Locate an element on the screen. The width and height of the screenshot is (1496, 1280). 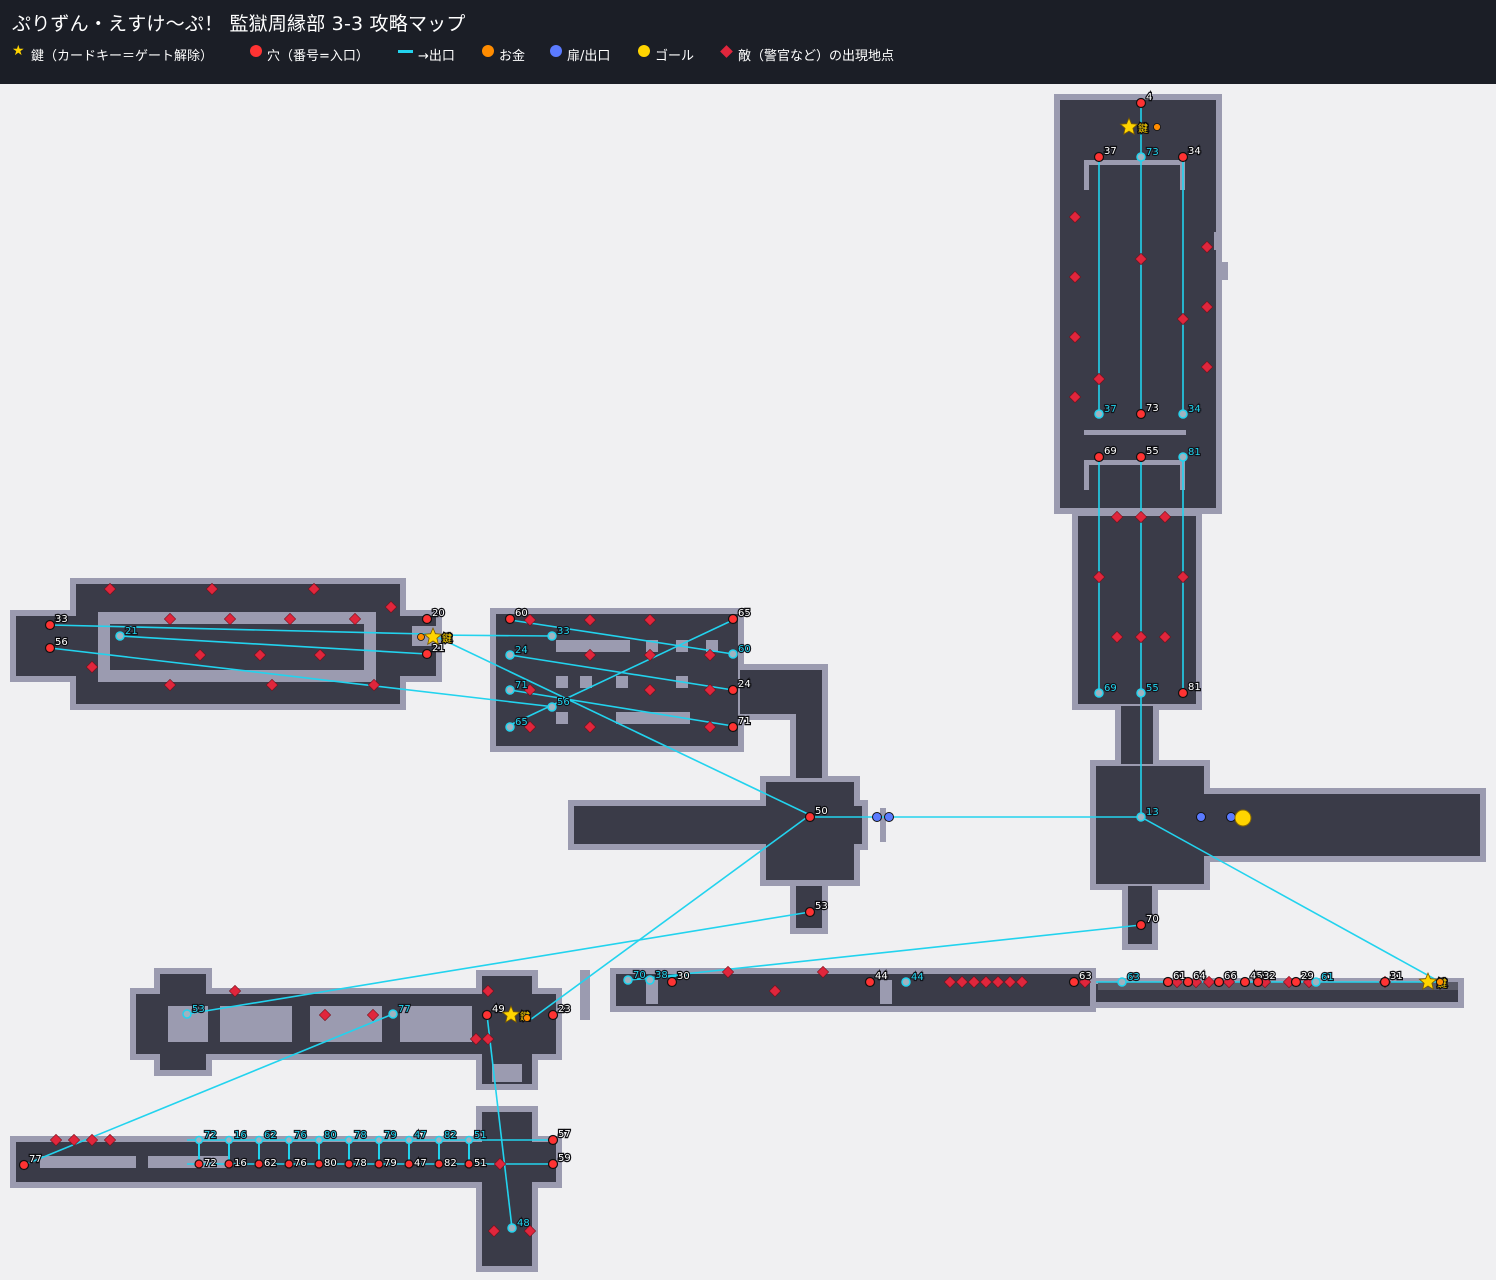
enemy-diamond-icon is located at coordinates (726, 51).